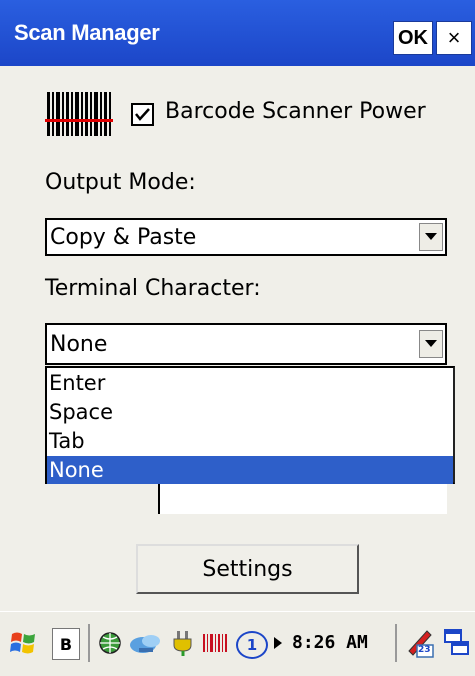 The width and height of the screenshot is (475, 676). I want to click on taskbar: B 1 8:26 AM 23, so click(237, 643).